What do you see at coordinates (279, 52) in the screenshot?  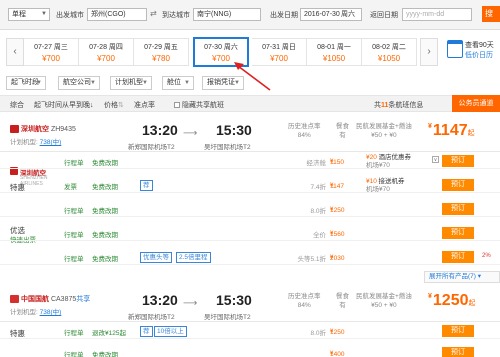 I see `date-tab: 07-31 周日 ¥700` at bounding box center [279, 52].